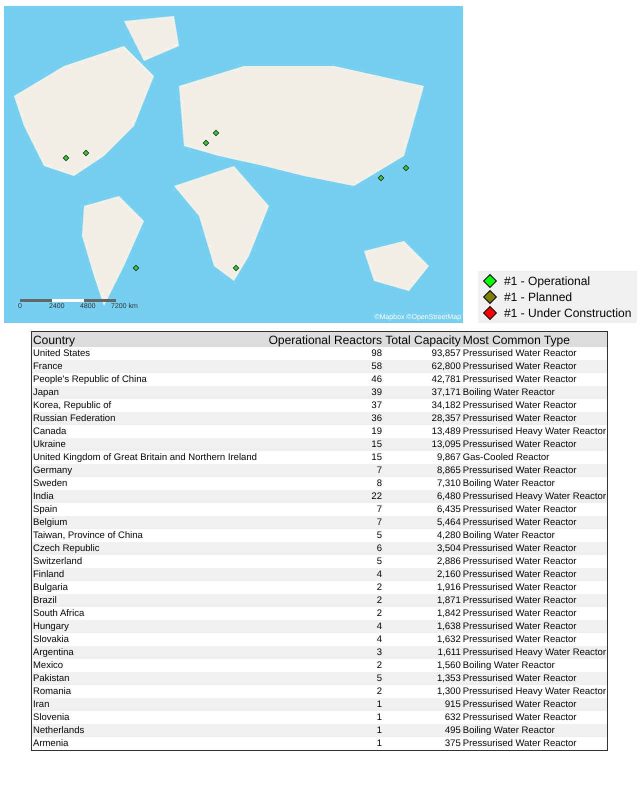 The width and height of the screenshot is (641, 791). Describe the element at coordinates (148, 587) in the screenshot. I see `table-cell: Bulgaria` at that location.